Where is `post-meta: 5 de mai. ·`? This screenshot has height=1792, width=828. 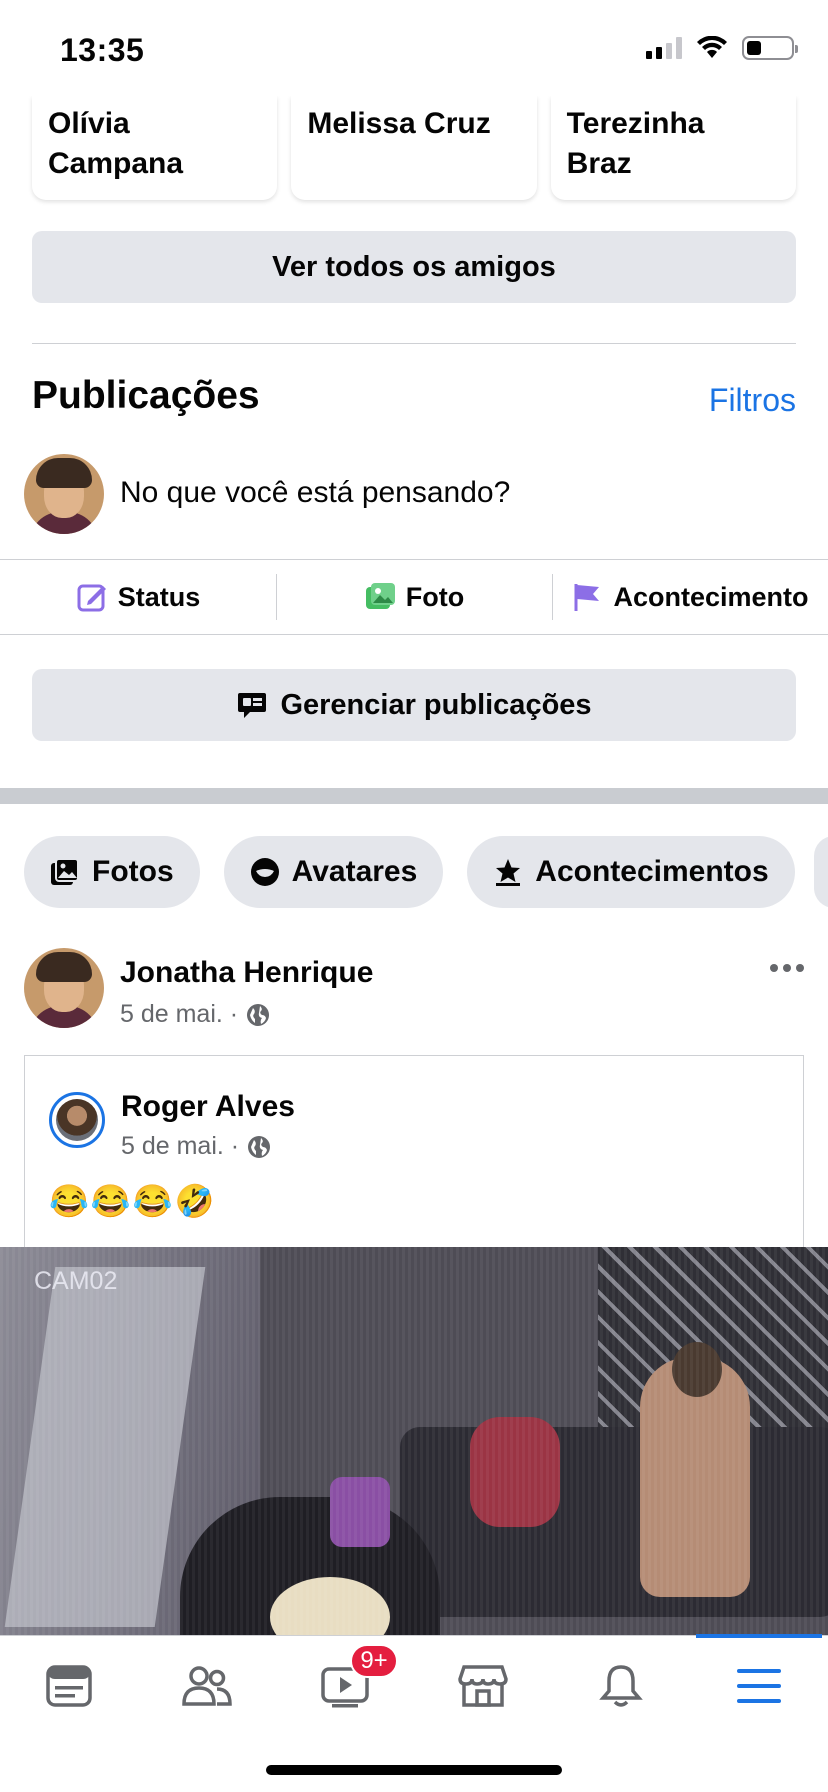
post-meta: 5 de mai. · is located at coordinates (195, 1014).